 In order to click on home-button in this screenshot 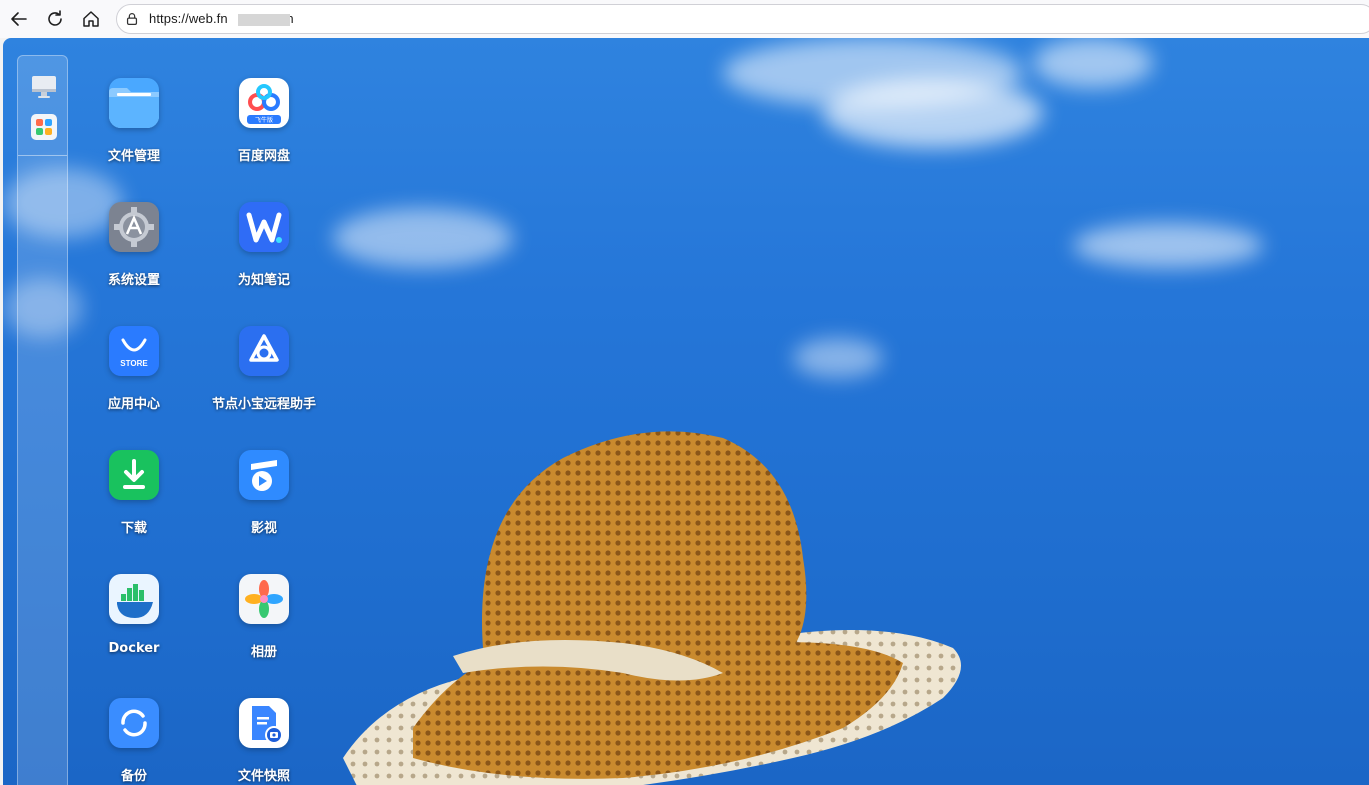, I will do `click(91, 19)`.